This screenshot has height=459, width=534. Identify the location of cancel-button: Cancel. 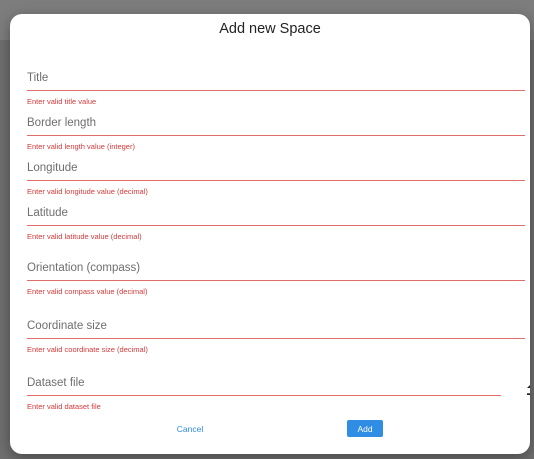
(190, 428).